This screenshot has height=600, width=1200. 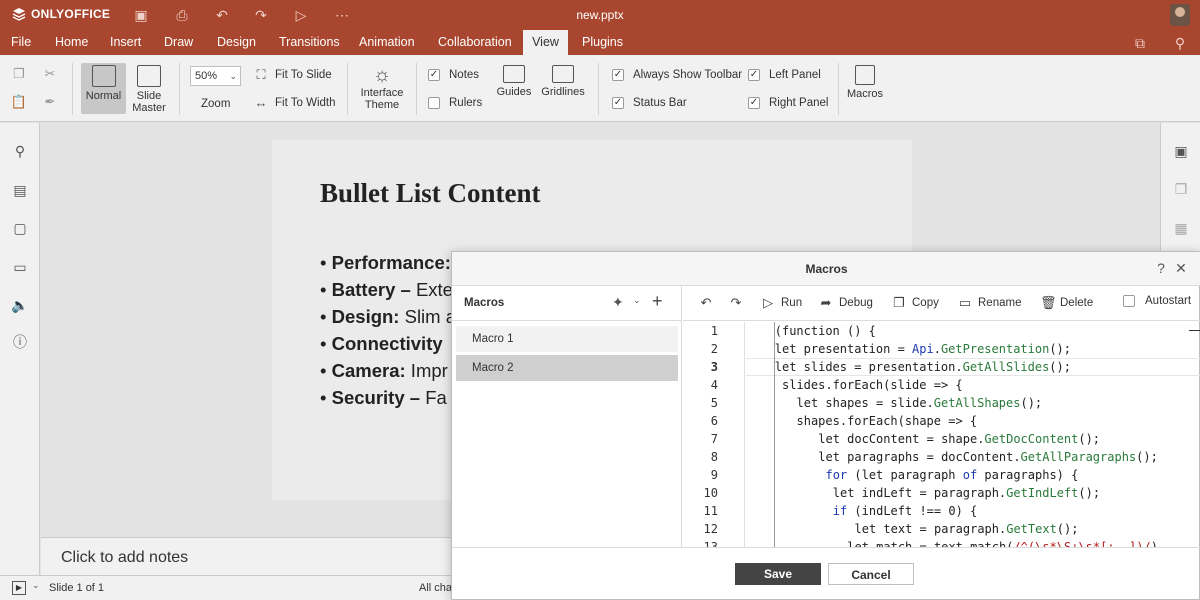 I want to click on slides-thumbnails-icon: ▤, so click(x=20, y=190).